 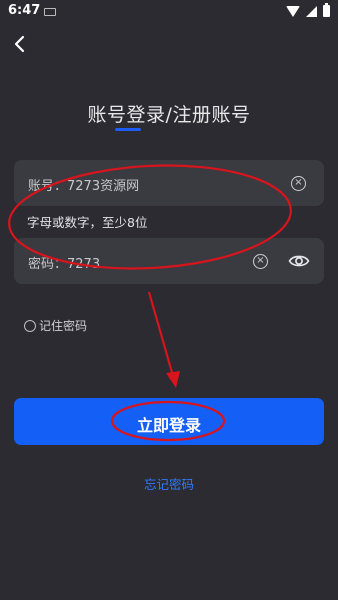 I want to click on forgot-password-link: 忘记密码, so click(x=169, y=483).